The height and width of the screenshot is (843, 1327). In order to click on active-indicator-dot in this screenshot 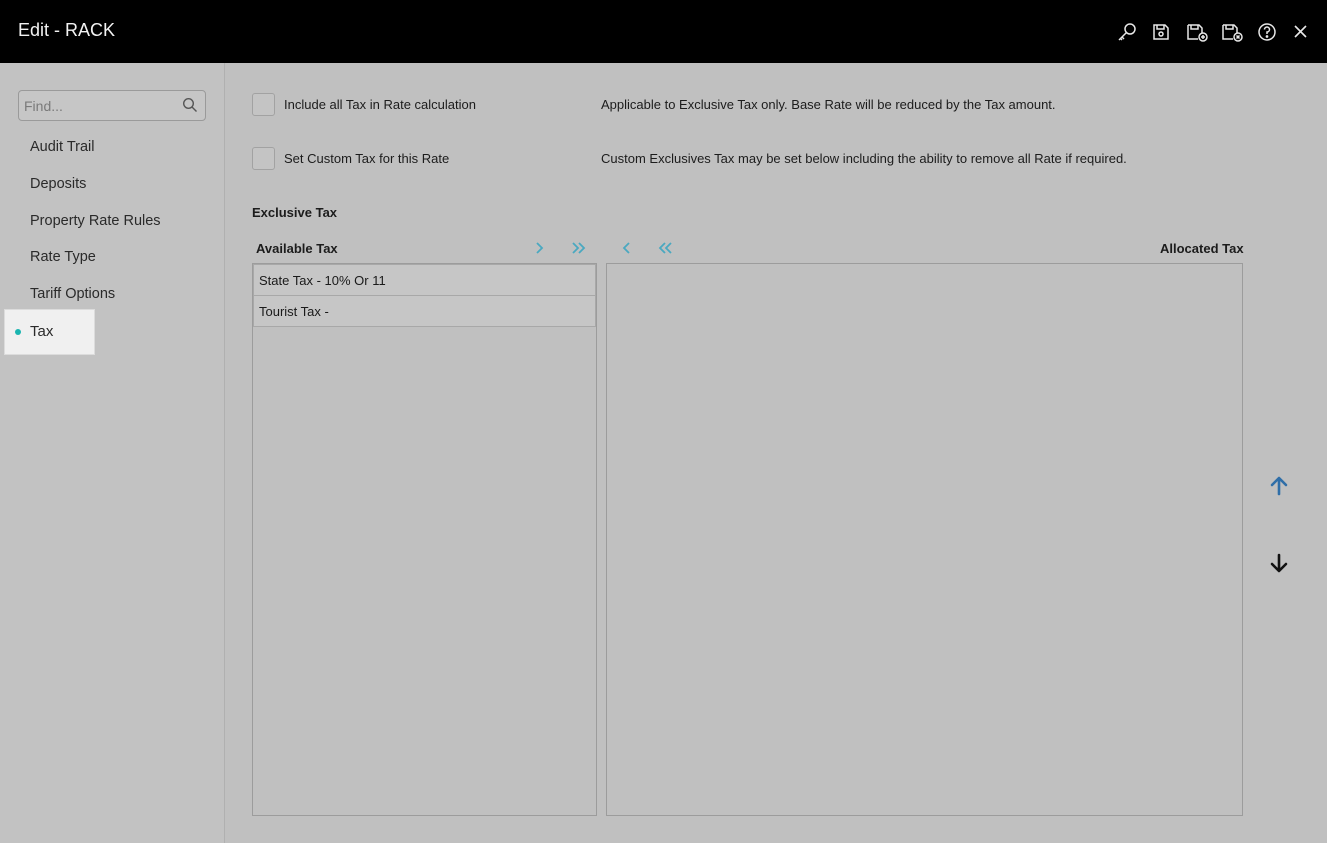, I will do `click(18, 332)`.